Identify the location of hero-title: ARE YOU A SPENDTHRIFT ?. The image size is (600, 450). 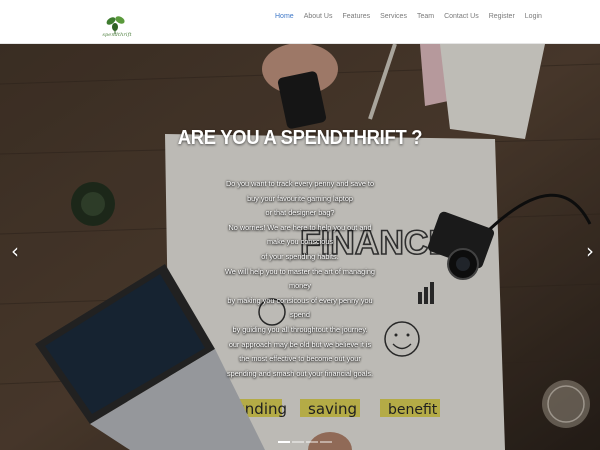
(300, 138).